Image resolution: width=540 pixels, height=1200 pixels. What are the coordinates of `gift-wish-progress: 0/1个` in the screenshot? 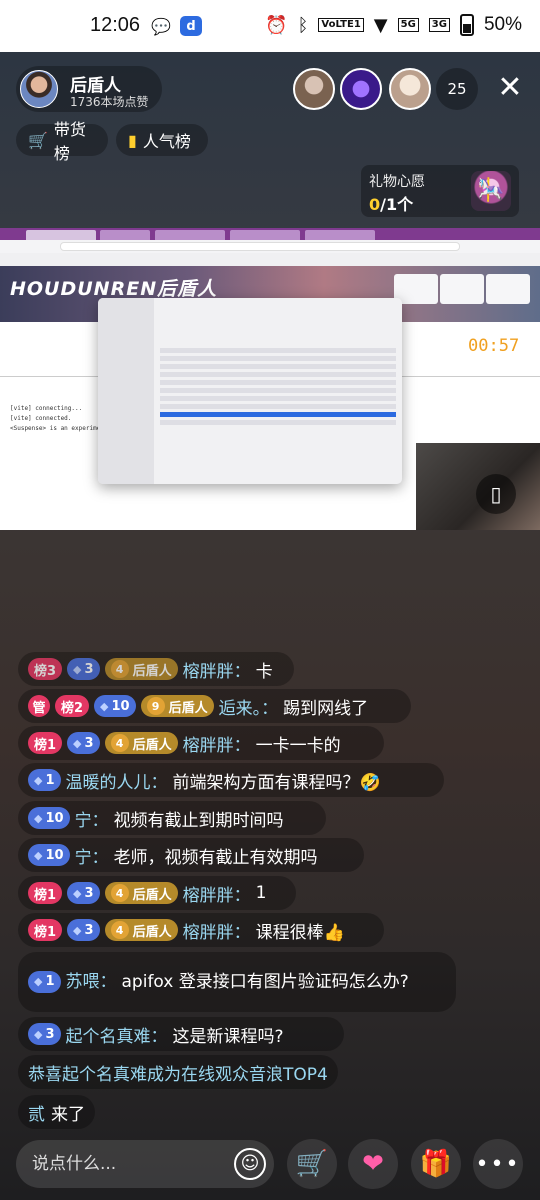 It's located at (391, 204).